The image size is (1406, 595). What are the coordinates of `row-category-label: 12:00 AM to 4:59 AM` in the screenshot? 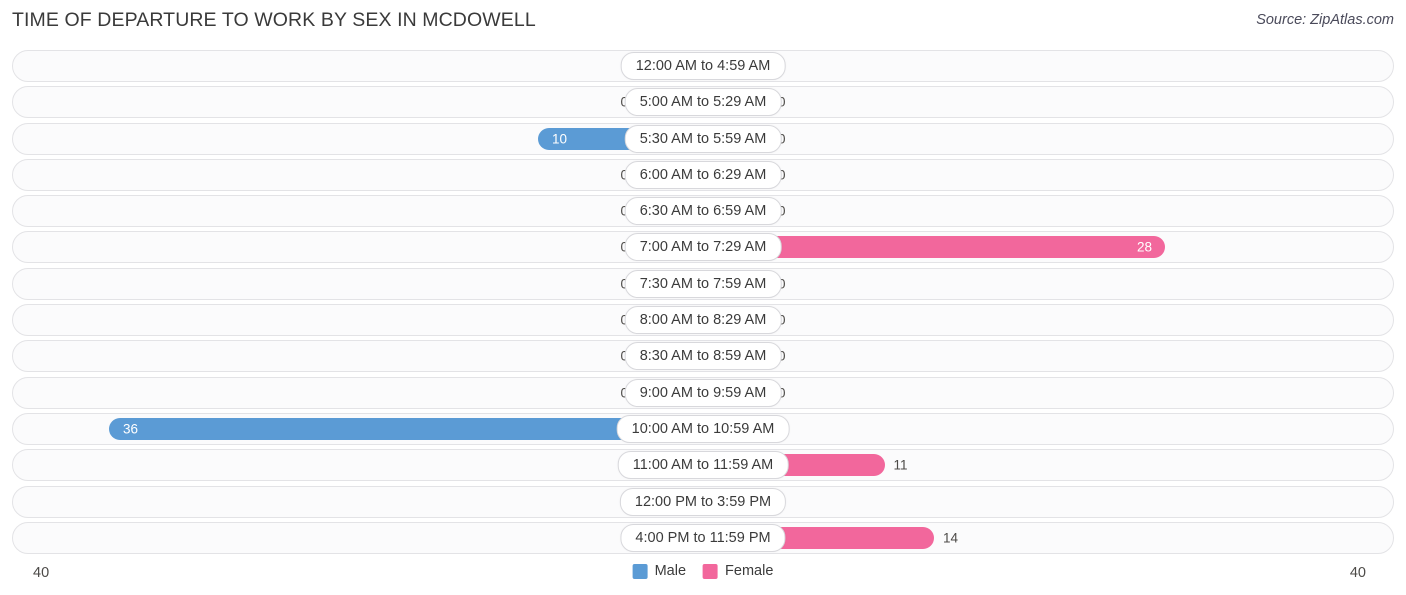 It's located at (703, 66).